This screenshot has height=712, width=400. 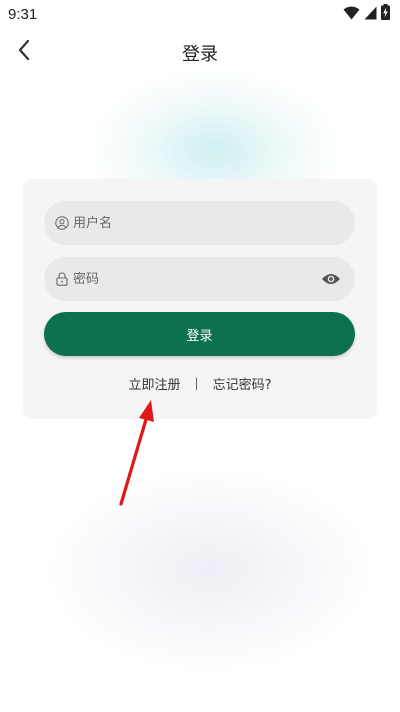 What do you see at coordinates (62, 279) in the screenshot?
I see `lock-icon` at bounding box center [62, 279].